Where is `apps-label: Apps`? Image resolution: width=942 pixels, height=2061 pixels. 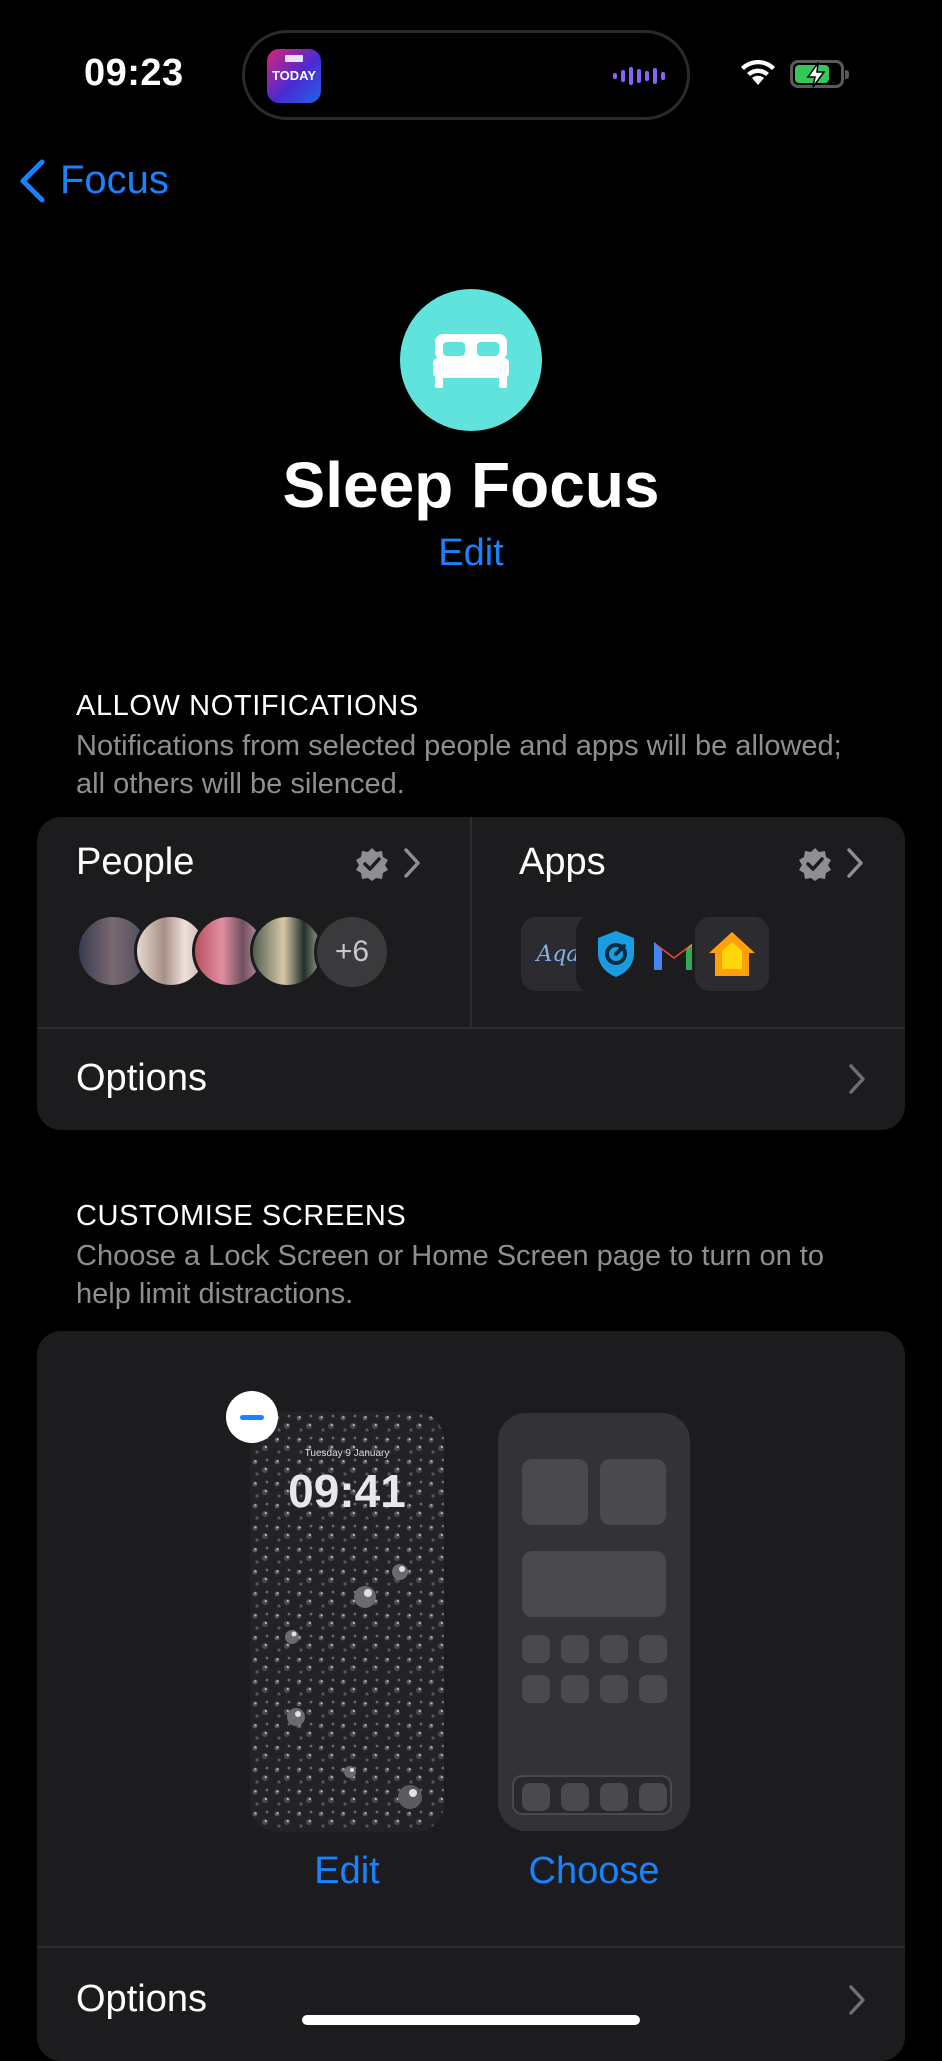
apps-label: Apps is located at coordinates (562, 862).